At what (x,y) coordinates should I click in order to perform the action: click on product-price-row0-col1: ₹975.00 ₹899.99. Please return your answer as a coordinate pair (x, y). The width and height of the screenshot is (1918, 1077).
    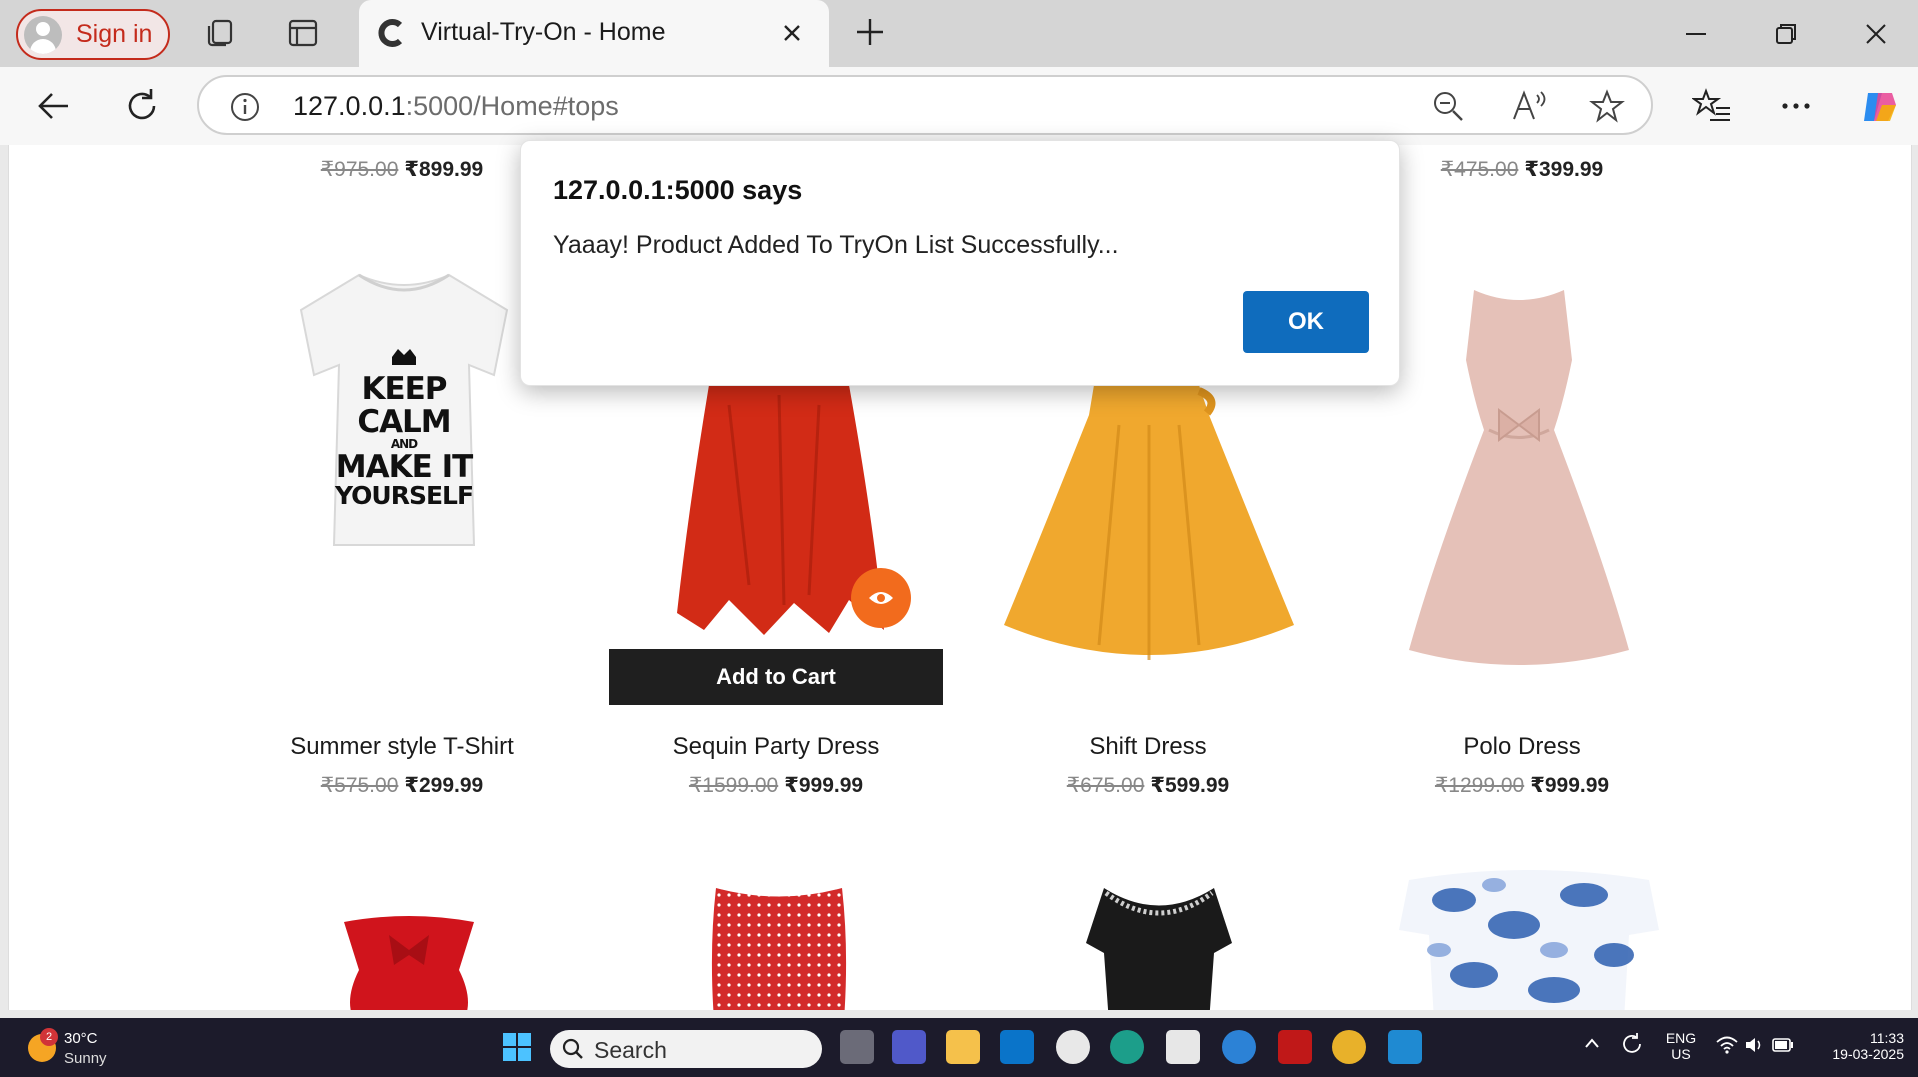
    Looking at the image, I should click on (402, 169).